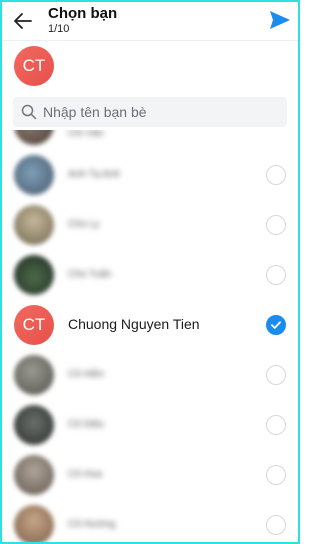 This screenshot has width=320, height=544. I want to click on contact-name: Cô Diệu, so click(86, 424).